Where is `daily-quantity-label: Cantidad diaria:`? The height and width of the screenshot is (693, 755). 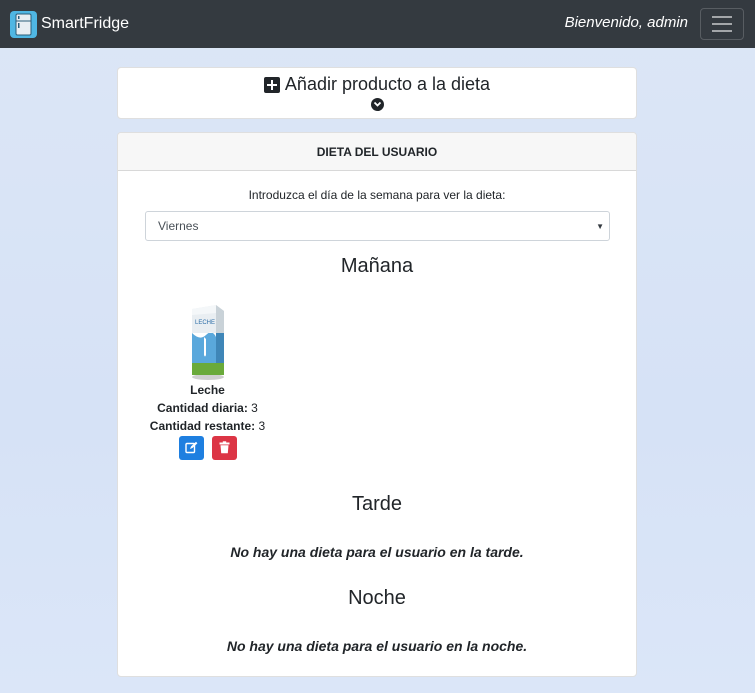 daily-quantity-label: Cantidad diaria: is located at coordinates (202, 408).